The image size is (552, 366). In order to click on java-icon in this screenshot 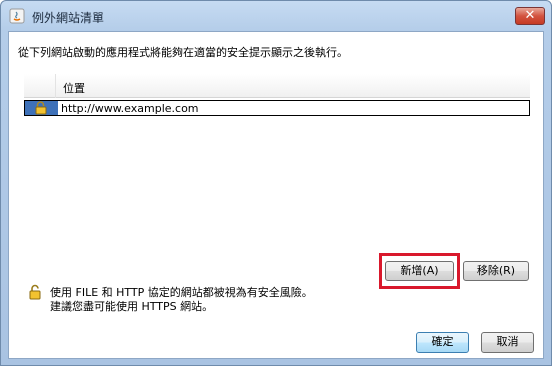, I will do `click(17, 16)`.